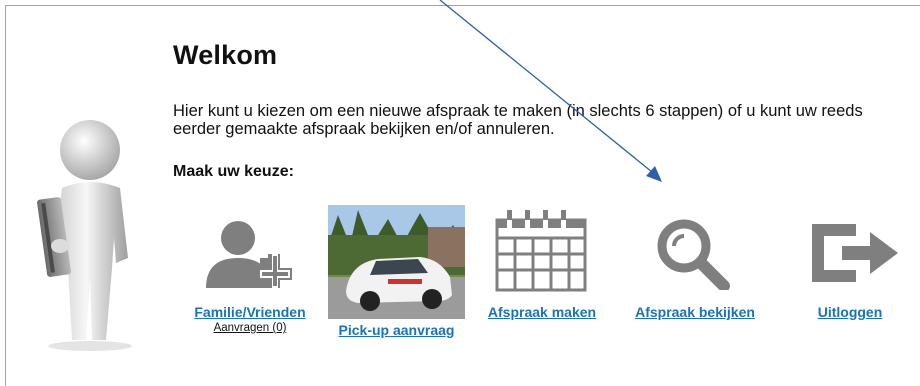 Image resolution: width=920 pixels, height=386 pixels. Describe the element at coordinates (550, 91) in the screenshot. I see `annotation-arrow` at that location.